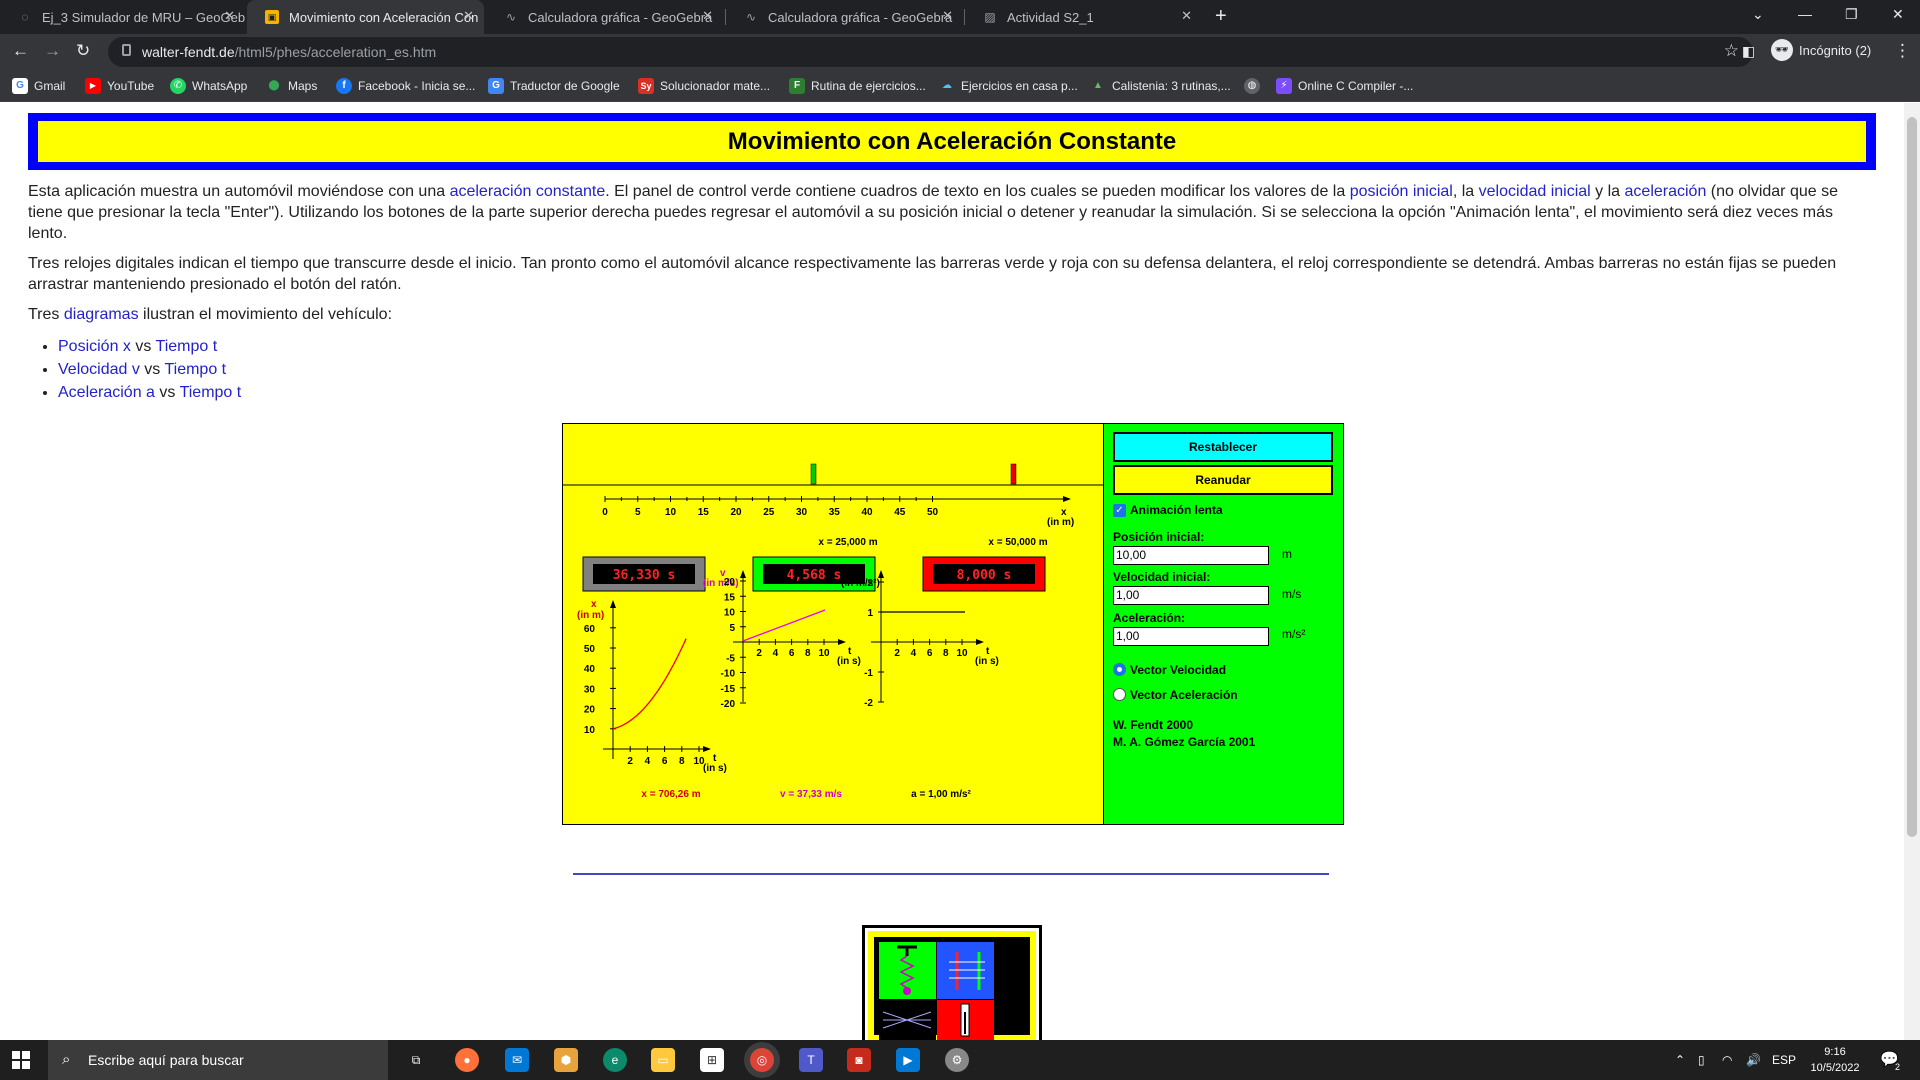 The height and width of the screenshot is (1080, 1920). What do you see at coordinates (467, 1060) in the screenshot?
I see `firefox-icon: ●` at bounding box center [467, 1060].